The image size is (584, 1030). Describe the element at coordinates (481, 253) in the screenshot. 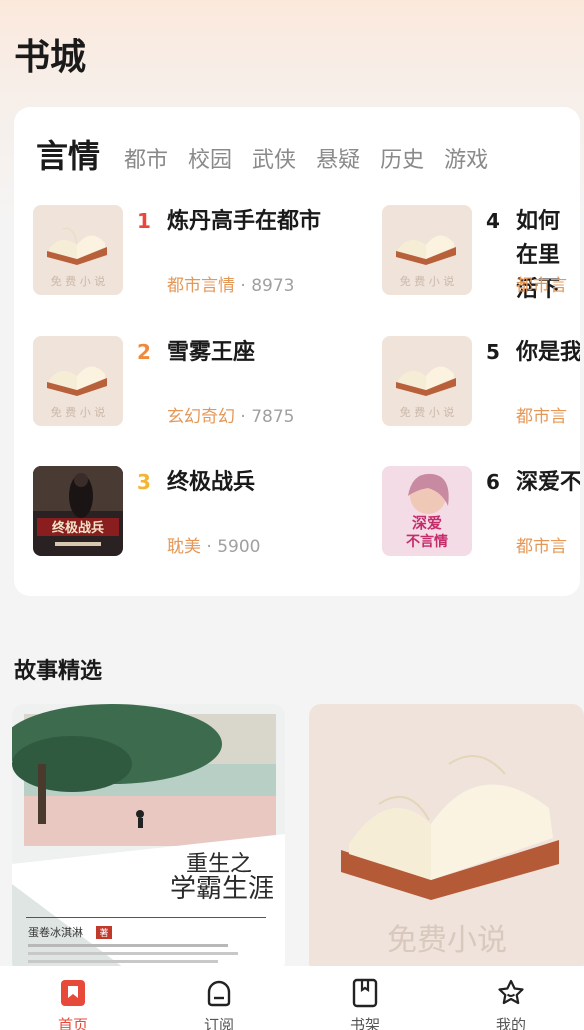

I see `book-item: 免 费 小 说 4 如何在里活下 都市言` at that location.